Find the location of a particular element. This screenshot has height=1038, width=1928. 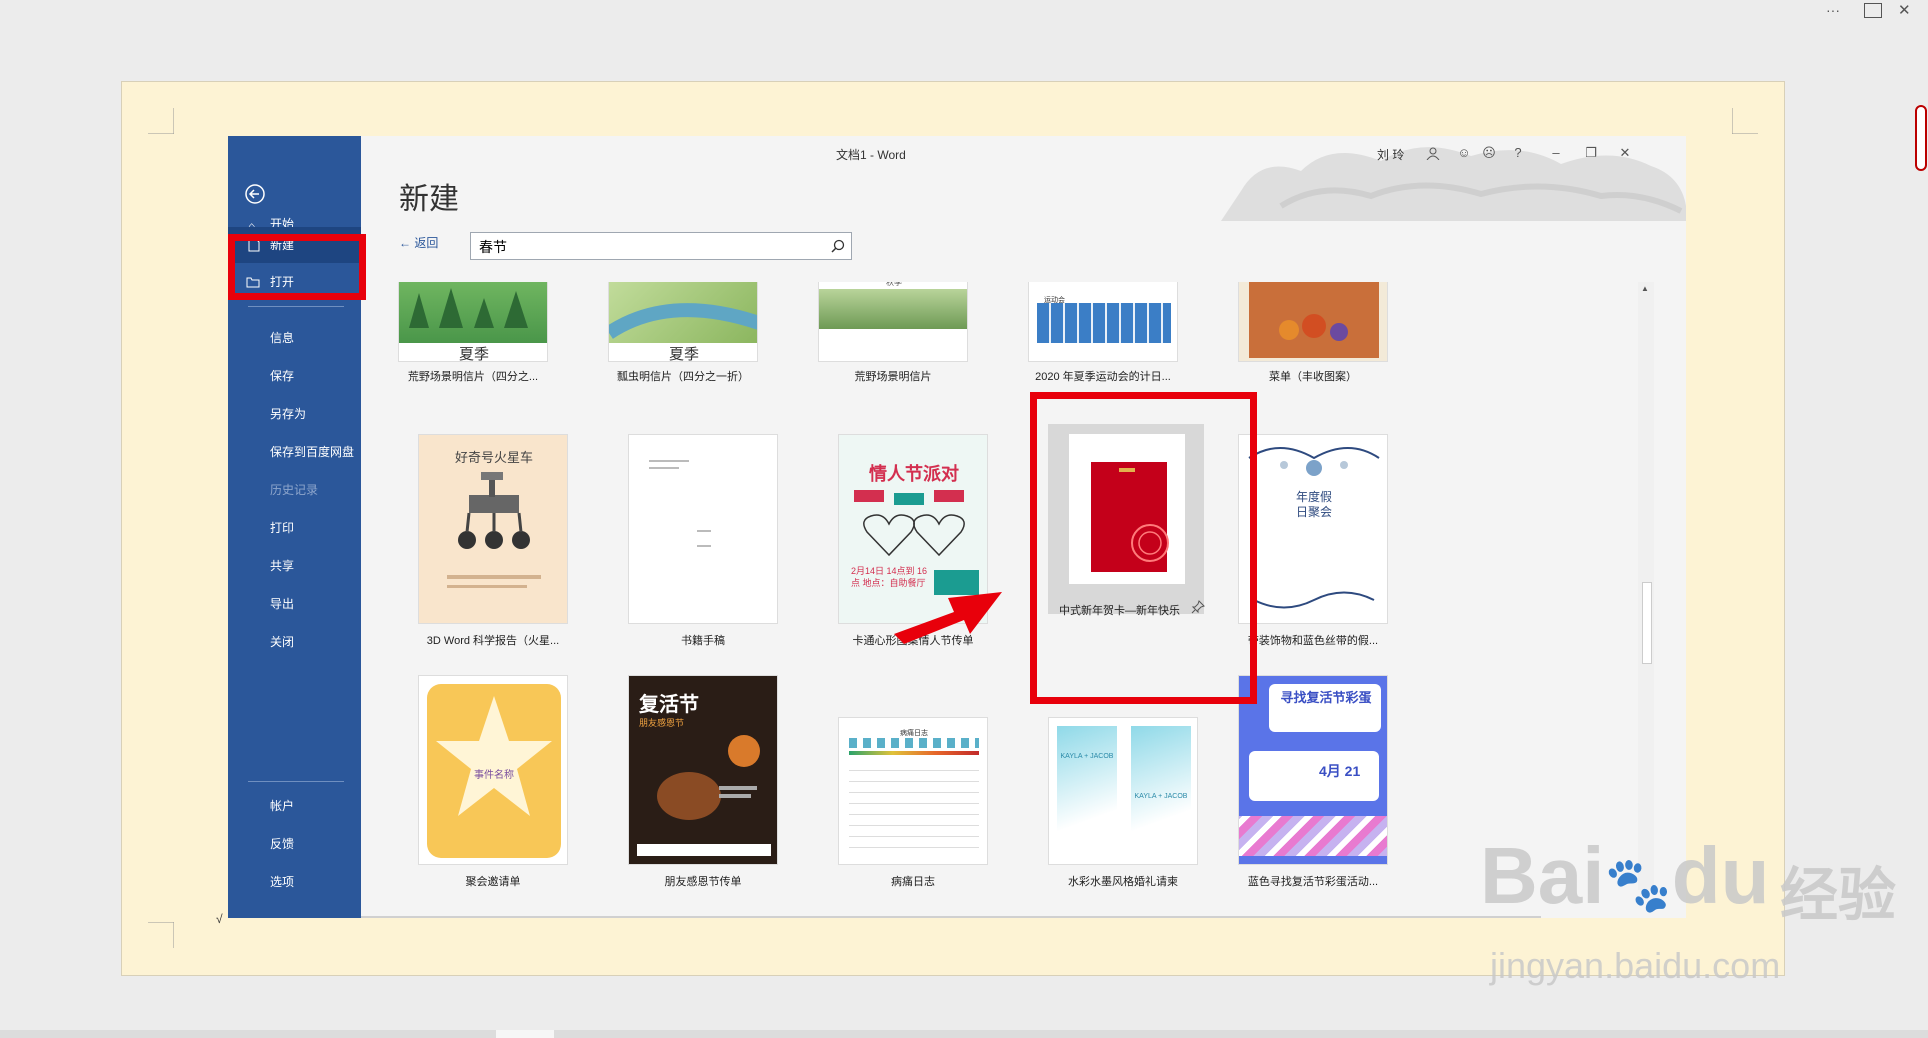

sidebar-item-feedback: 反馈 is located at coordinates (294, 844).